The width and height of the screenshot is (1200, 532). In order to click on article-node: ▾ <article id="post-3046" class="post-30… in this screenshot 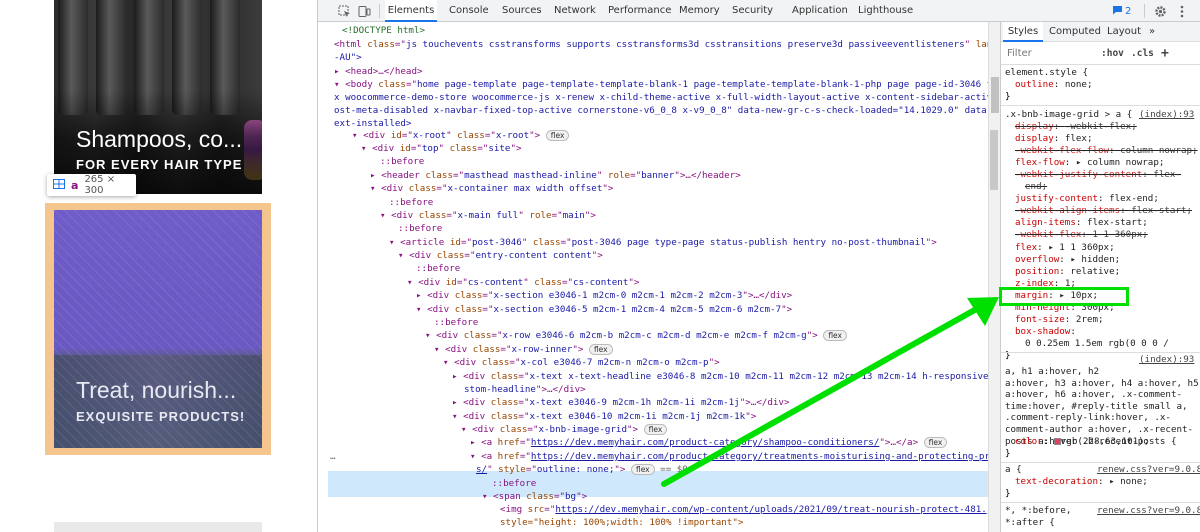, I will do `click(663, 242)`.